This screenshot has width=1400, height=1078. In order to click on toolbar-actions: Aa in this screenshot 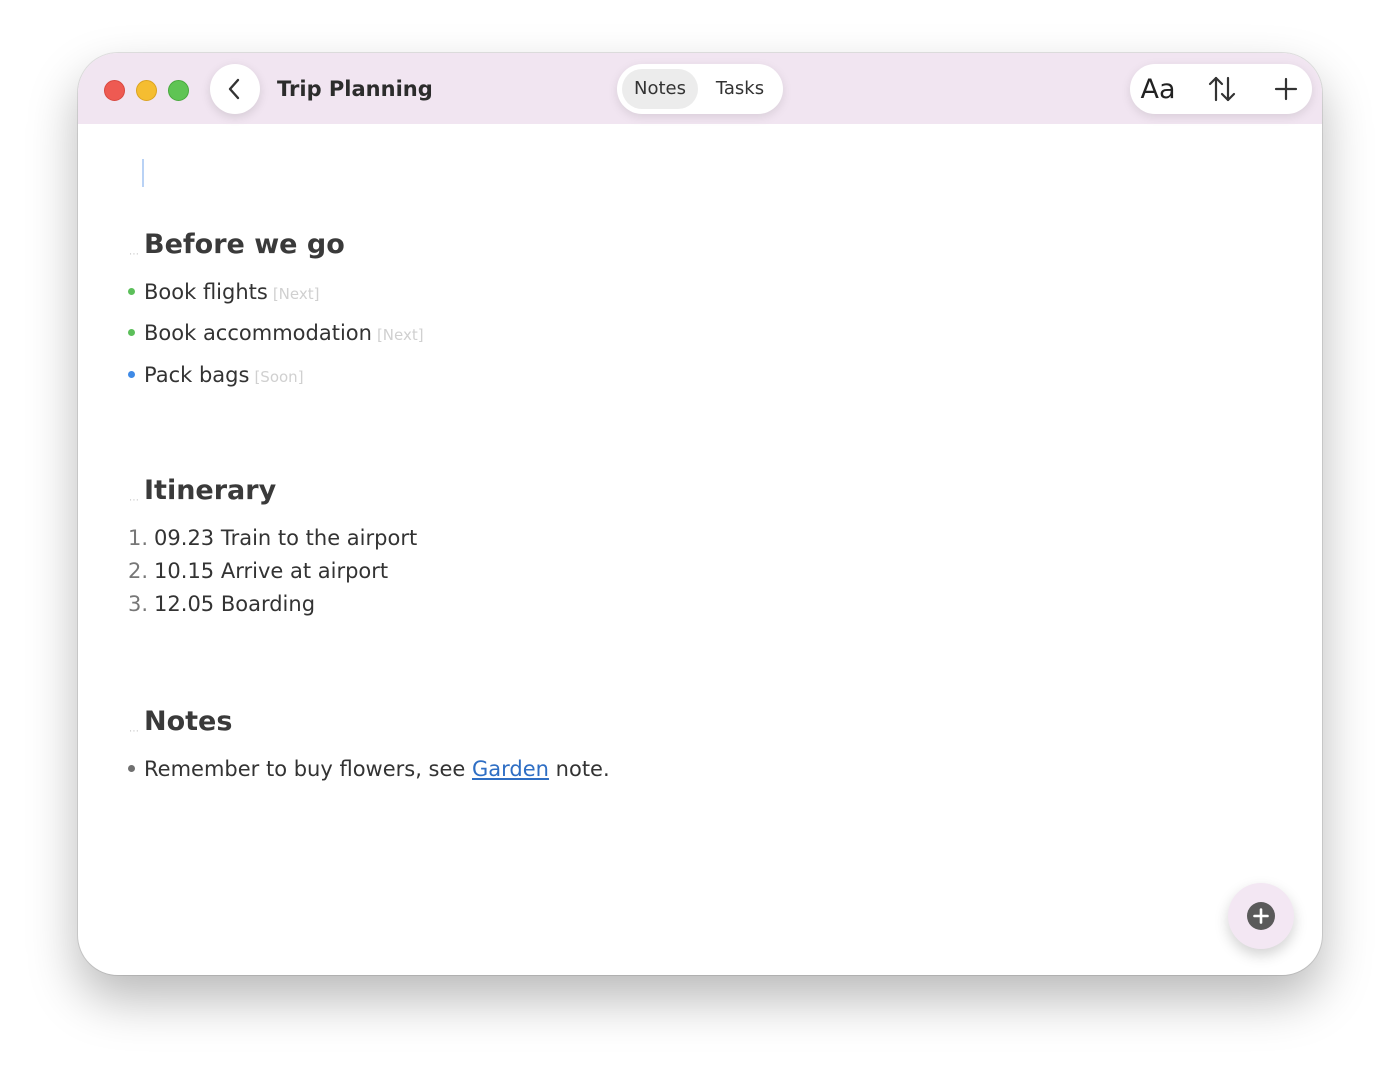, I will do `click(1221, 89)`.